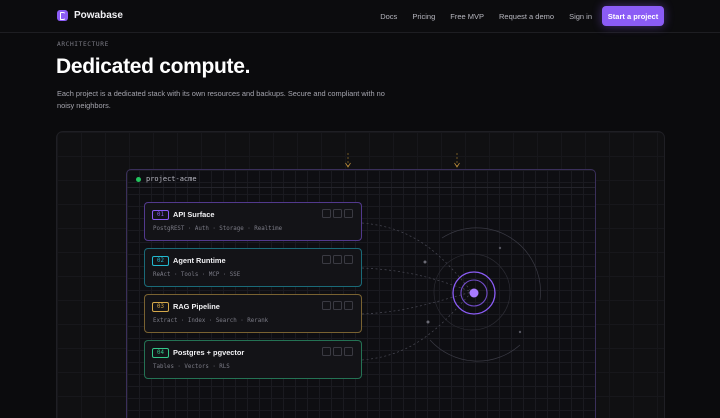 The width and height of the screenshot is (720, 418). I want to click on card-subtitle: PostgREST · Auth · Storage · Realtime, so click(218, 229).